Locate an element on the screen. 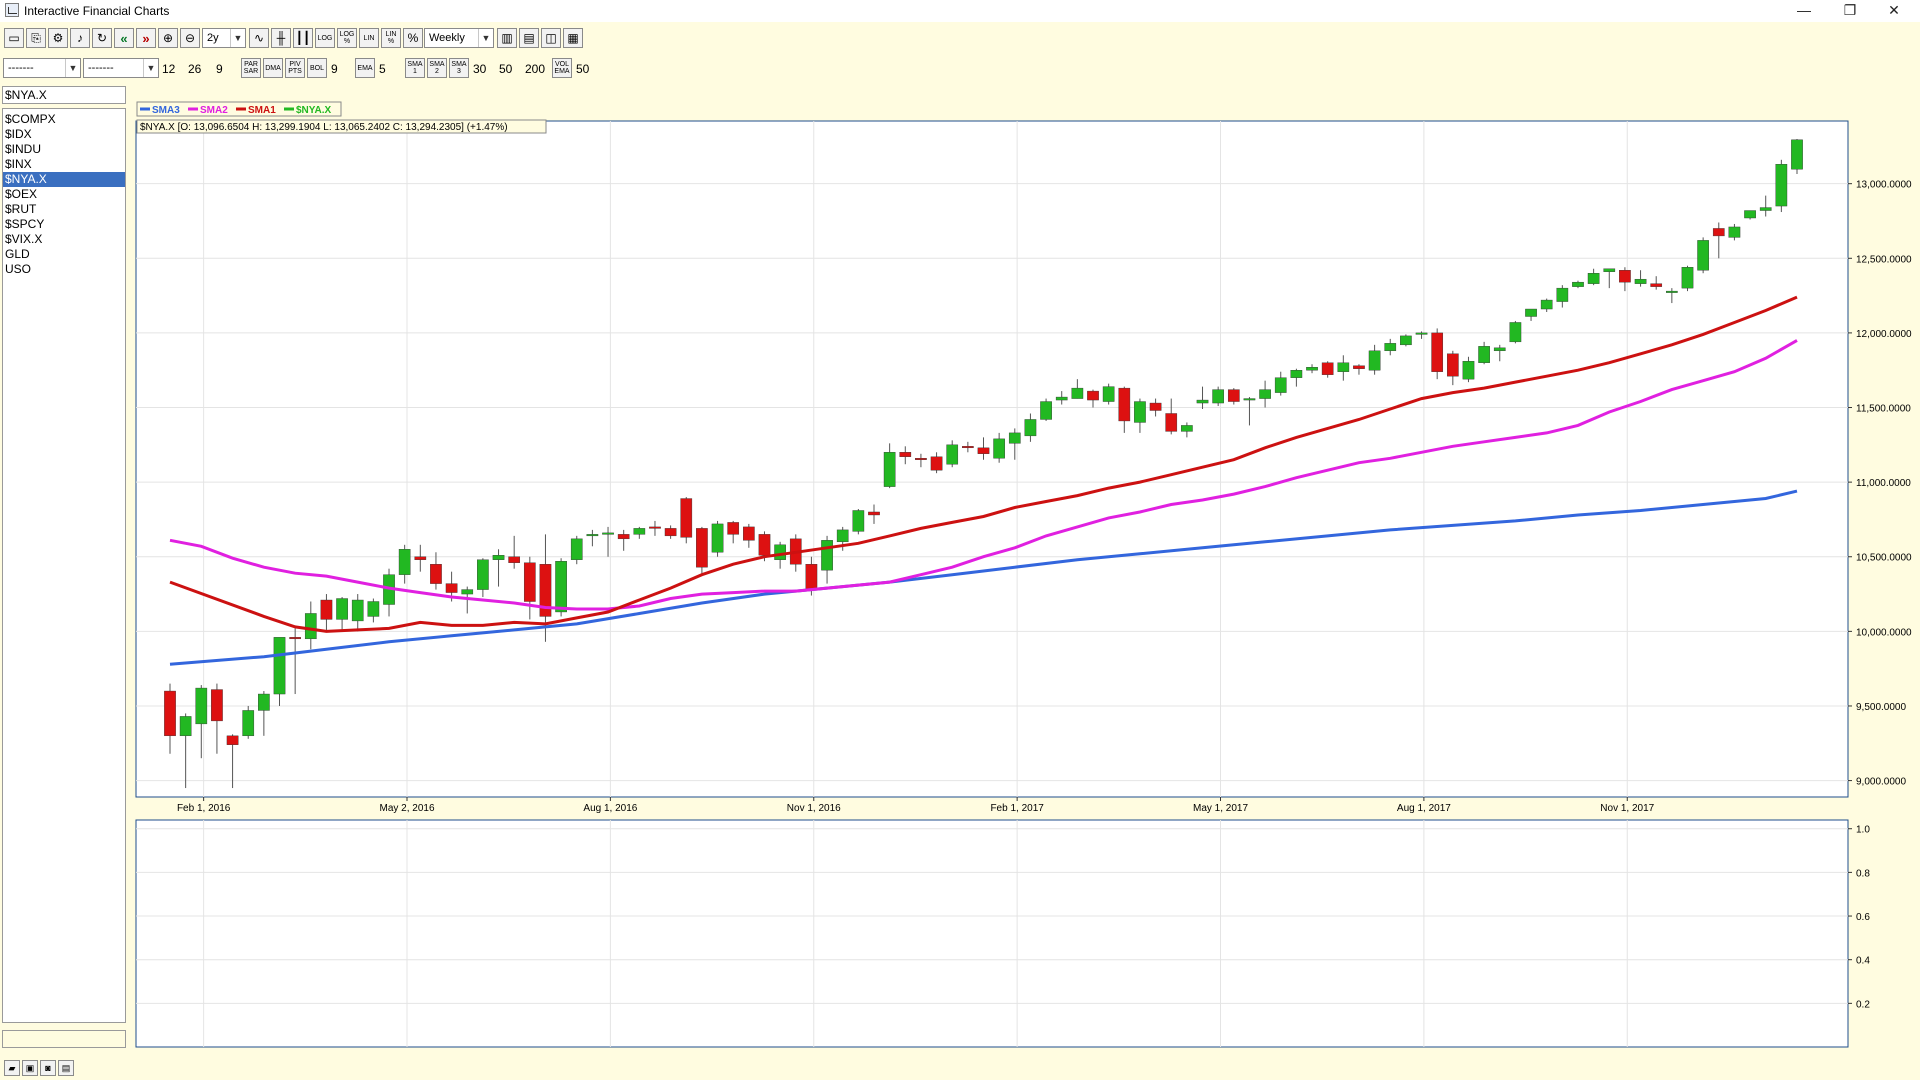 This screenshot has height=1080, width=1920. x-tick-label: May 2, 2016 is located at coordinates (406, 808).